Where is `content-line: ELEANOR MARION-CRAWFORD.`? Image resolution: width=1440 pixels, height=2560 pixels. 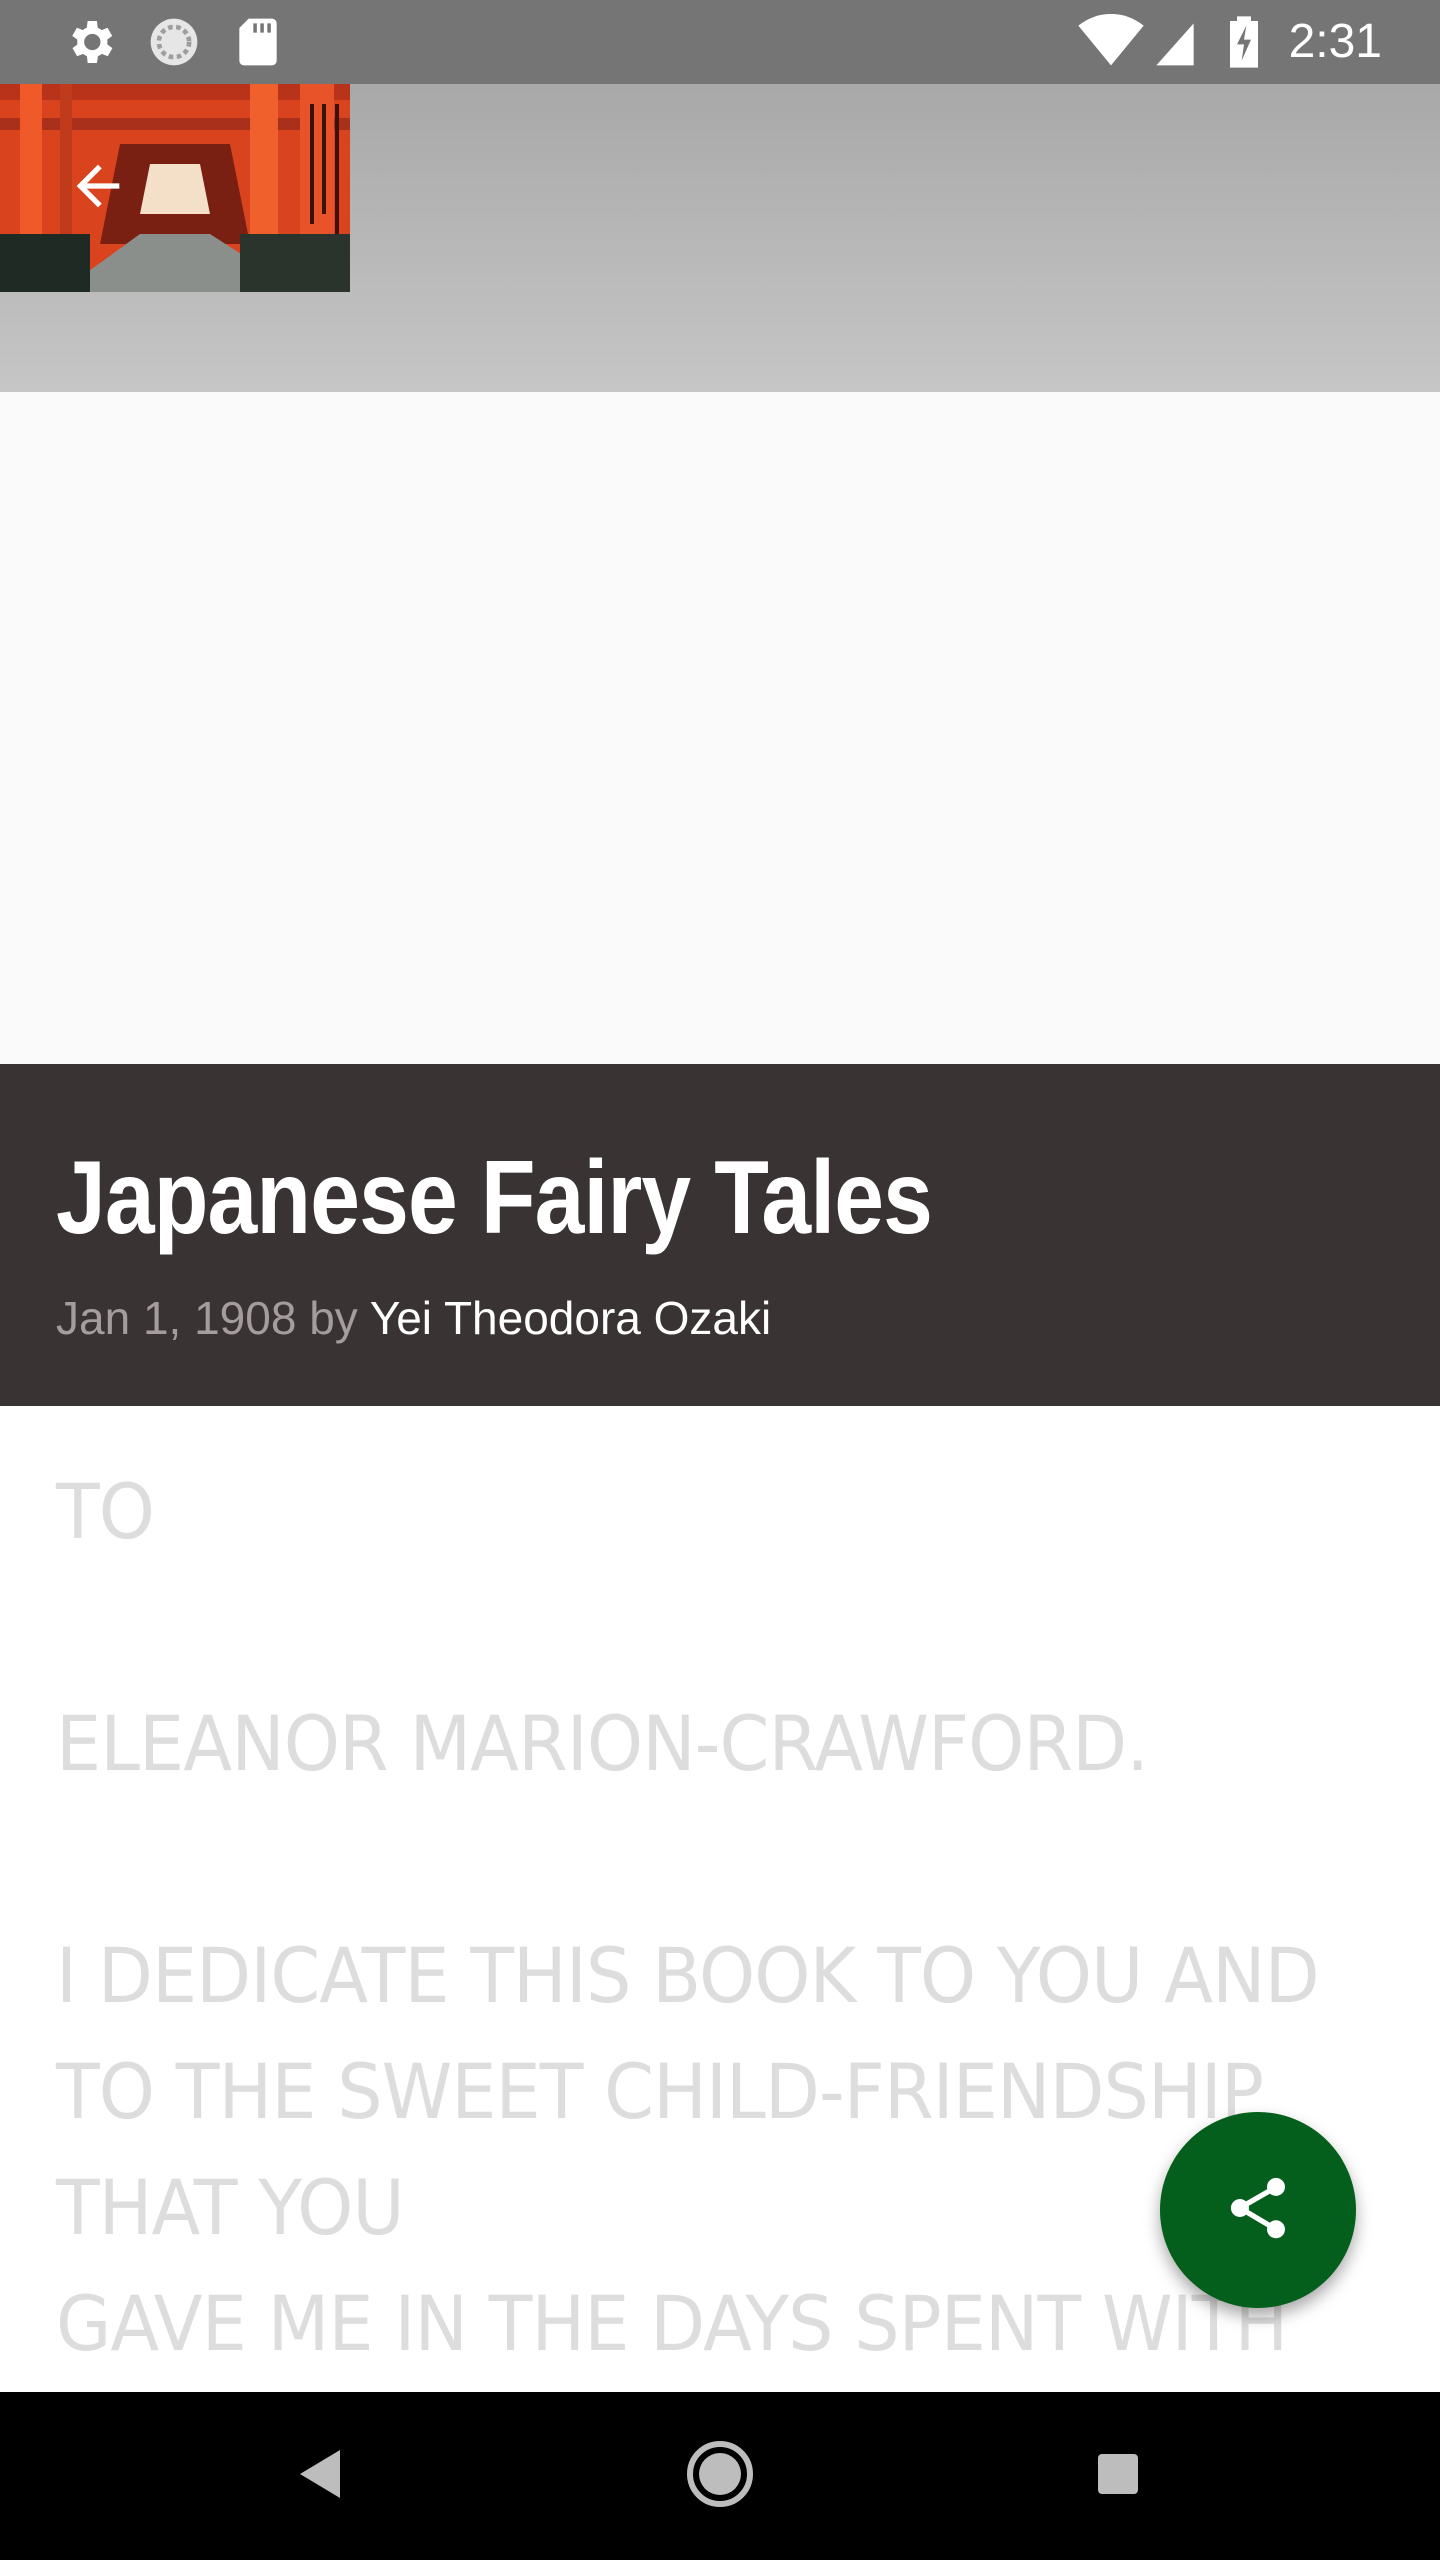
content-line: ELEANOR MARION-CRAWFORD. is located at coordinates (602, 1743).